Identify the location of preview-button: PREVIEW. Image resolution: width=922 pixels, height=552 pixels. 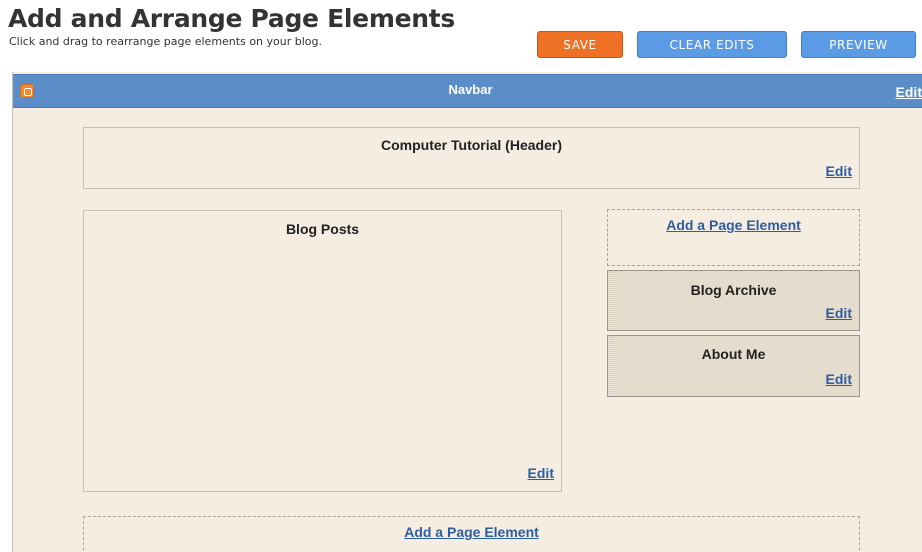
(858, 44).